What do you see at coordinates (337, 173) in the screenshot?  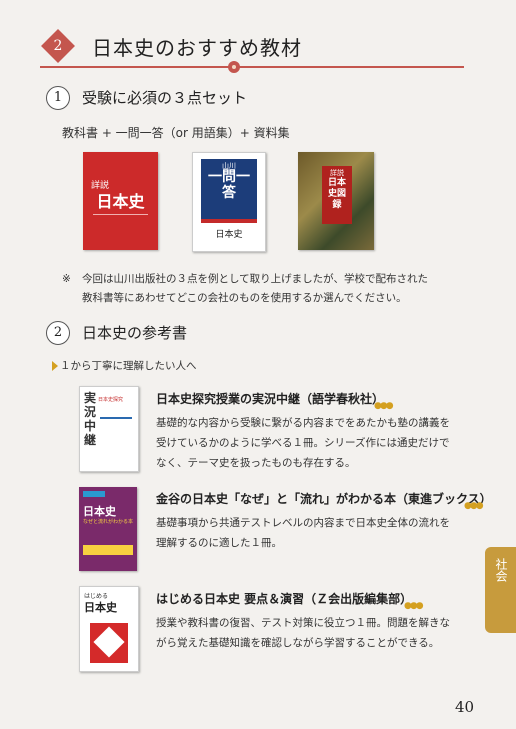 I see `cover-label-sub: 詳説` at bounding box center [337, 173].